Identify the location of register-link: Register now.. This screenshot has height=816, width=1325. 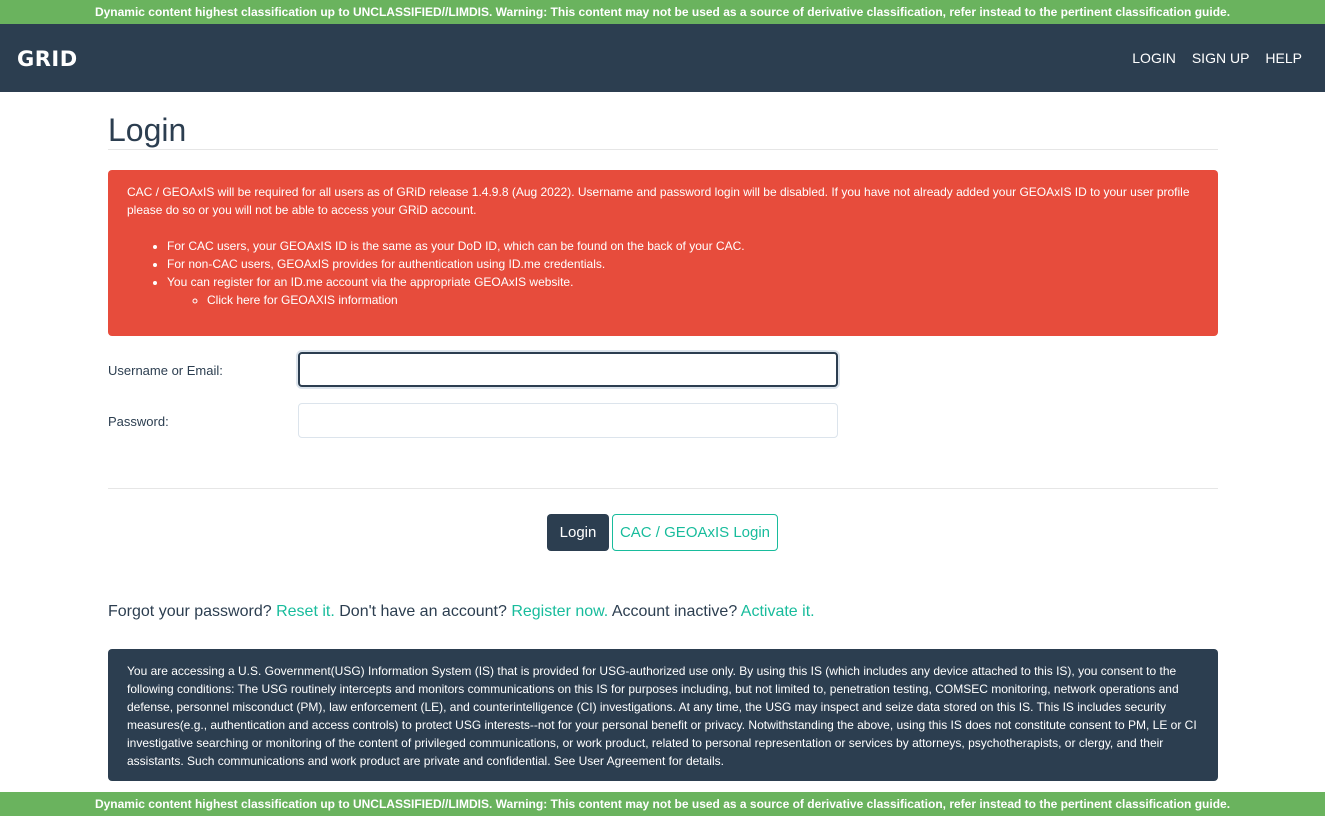
(559, 611).